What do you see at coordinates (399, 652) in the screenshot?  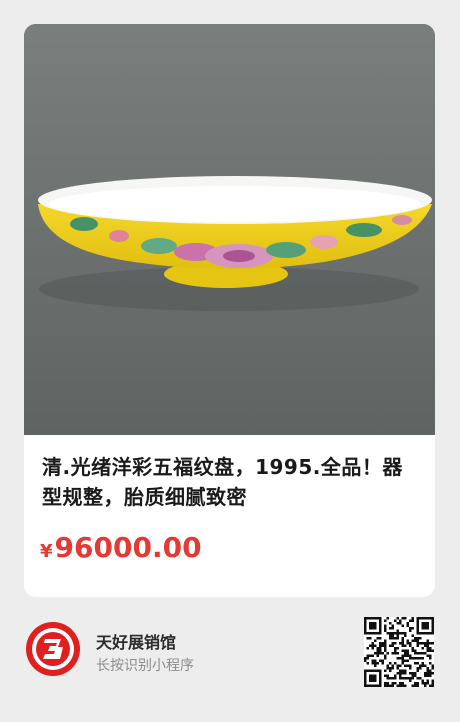 I see `qr-code-icon` at bounding box center [399, 652].